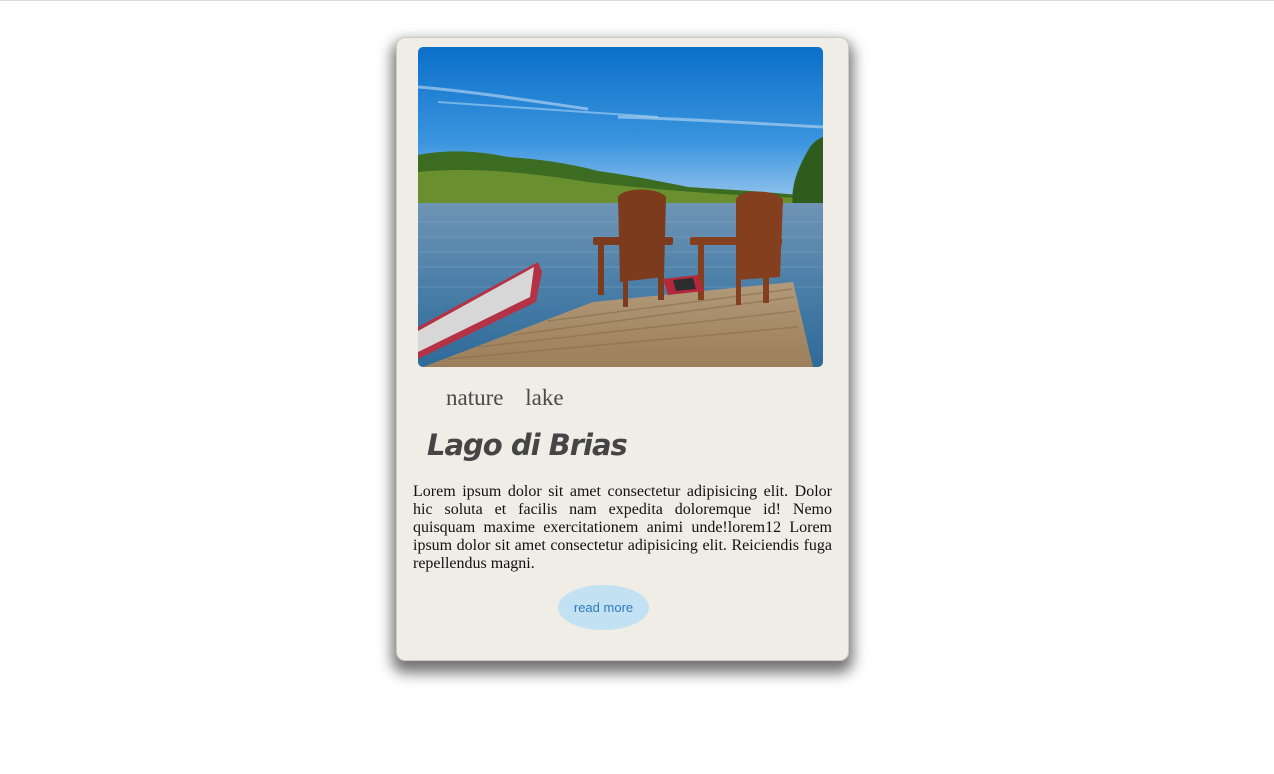 The image size is (1274, 774). I want to click on card-title: Lago di Brias, so click(527, 445).